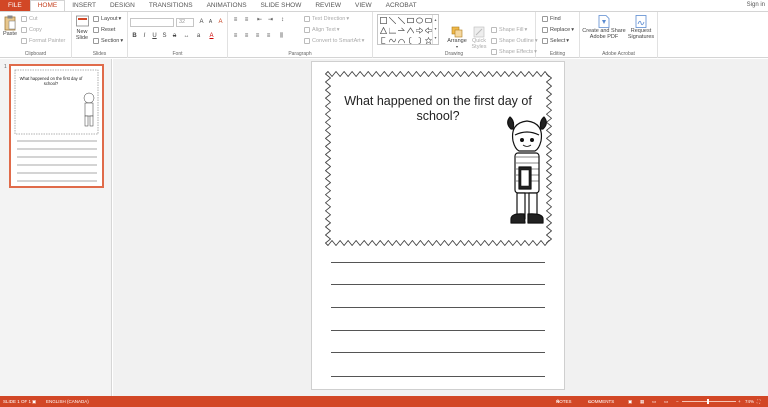 This screenshot has width=768, height=407. Describe the element at coordinates (435, 29) in the screenshot. I see `shapes-scroll: ▴ ▾ ▾` at that location.